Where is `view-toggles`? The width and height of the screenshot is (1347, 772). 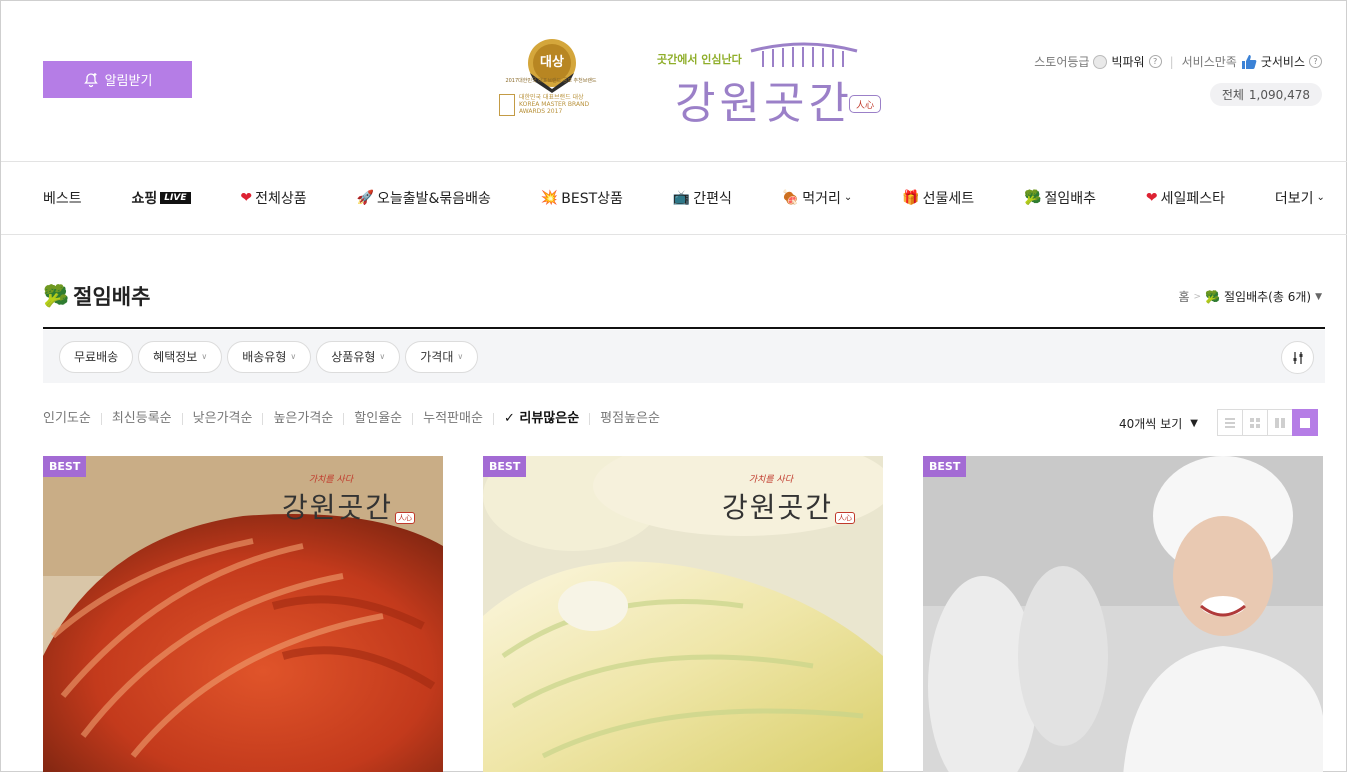 view-toggles is located at coordinates (1267, 422).